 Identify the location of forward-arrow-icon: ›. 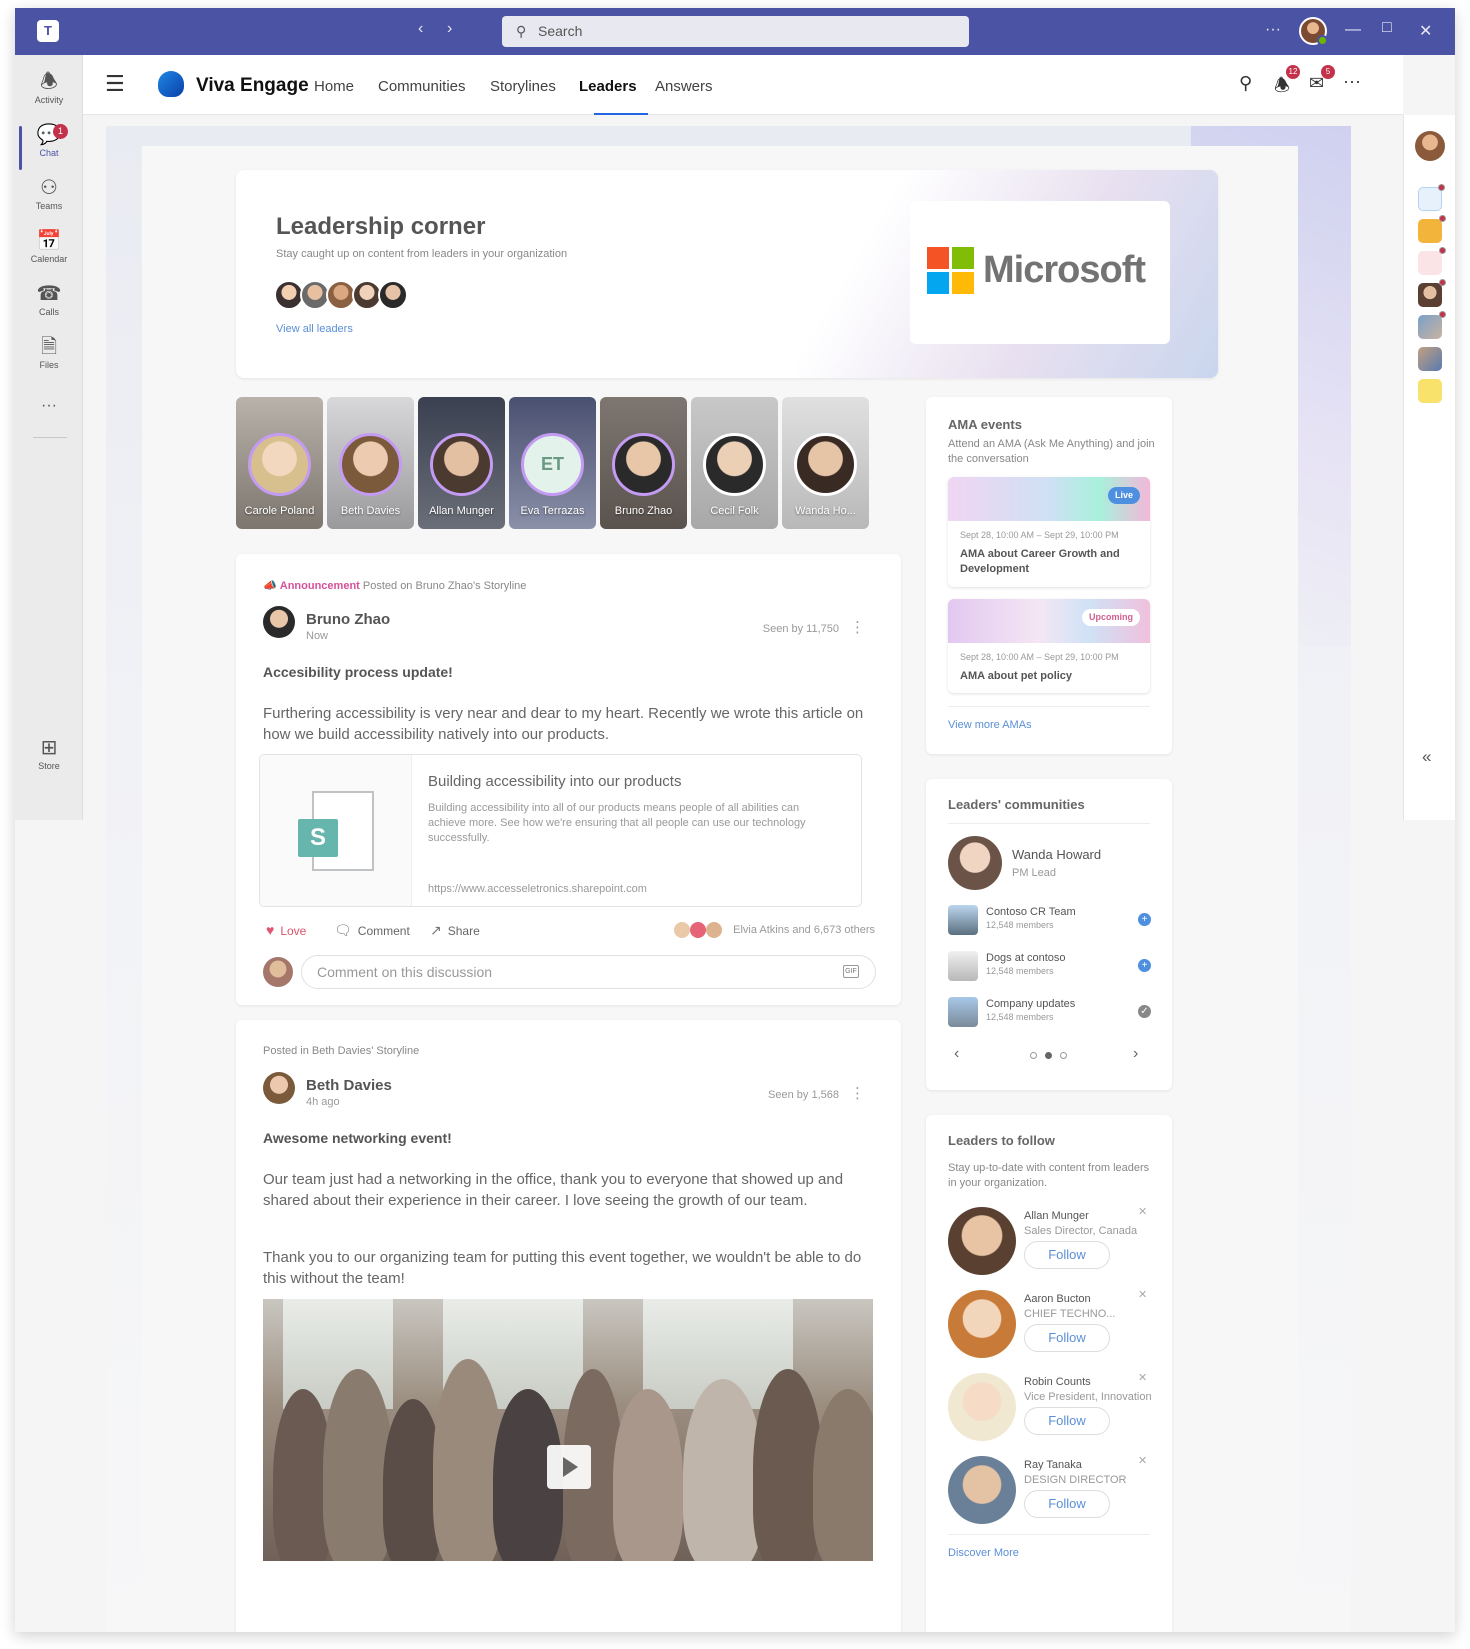
(449, 29).